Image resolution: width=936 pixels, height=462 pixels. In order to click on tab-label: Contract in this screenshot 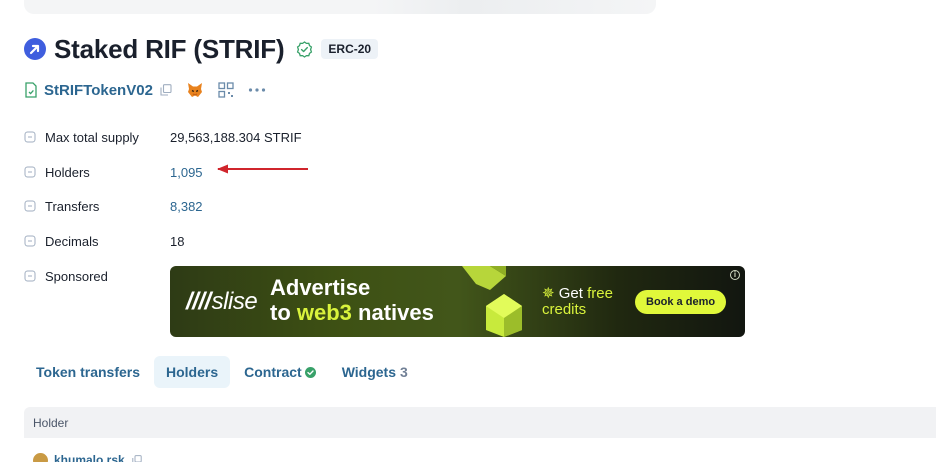, I will do `click(273, 372)`.